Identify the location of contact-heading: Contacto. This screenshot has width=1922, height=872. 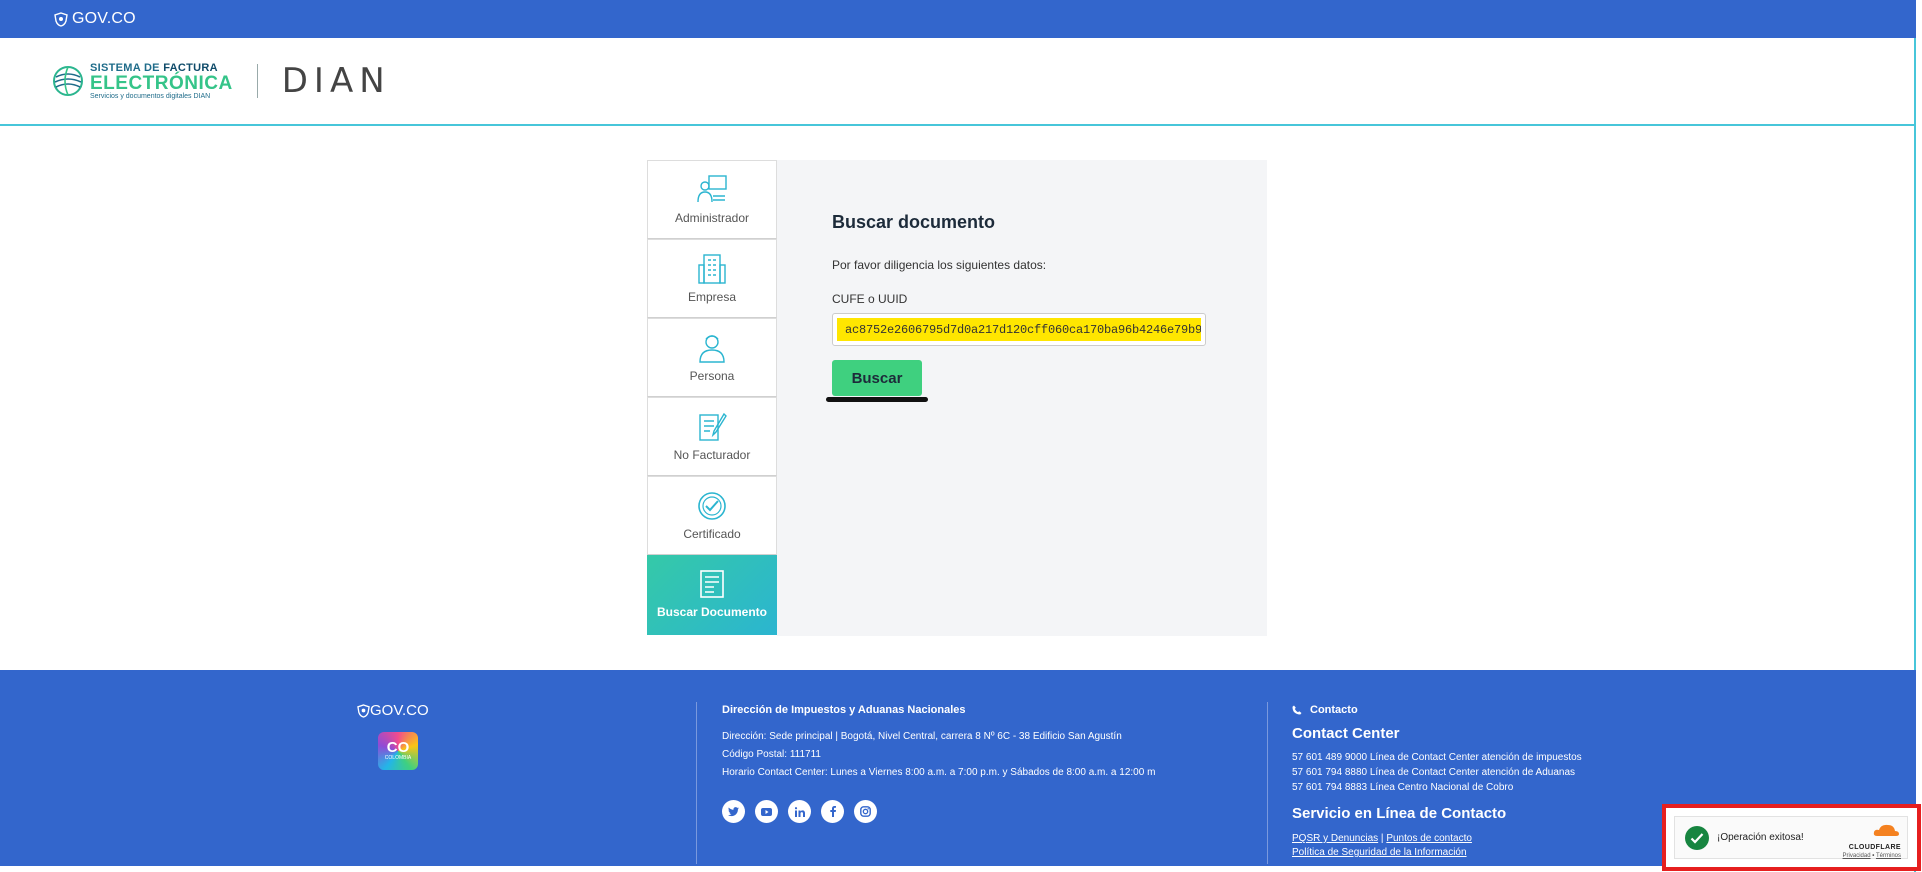
(1502, 710).